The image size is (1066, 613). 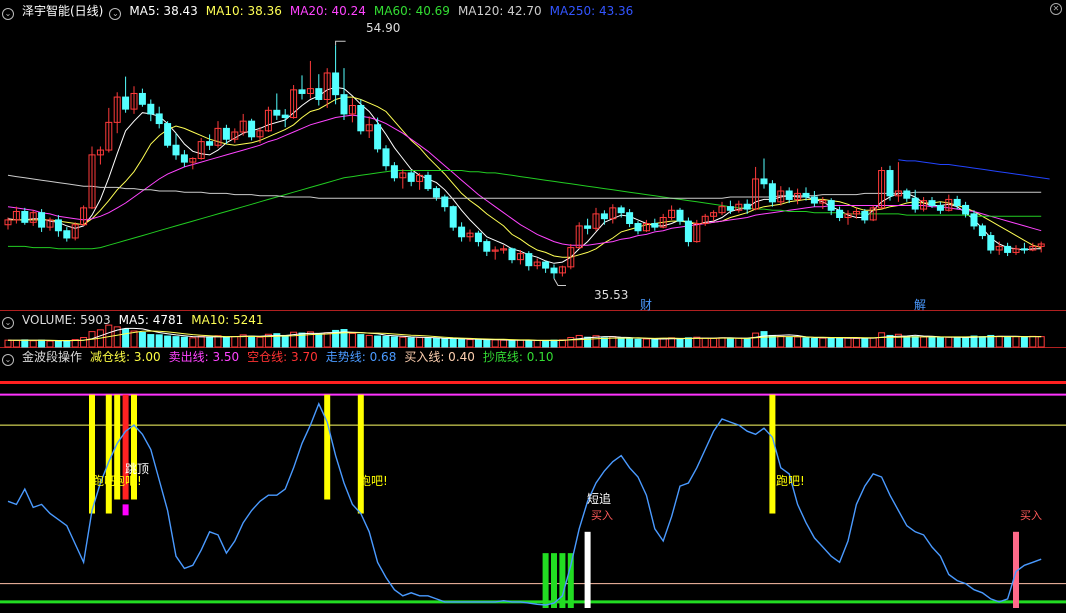 What do you see at coordinates (340, 43) in the screenshot?
I see `high-price-pointer` at bounding box center [340, 43].